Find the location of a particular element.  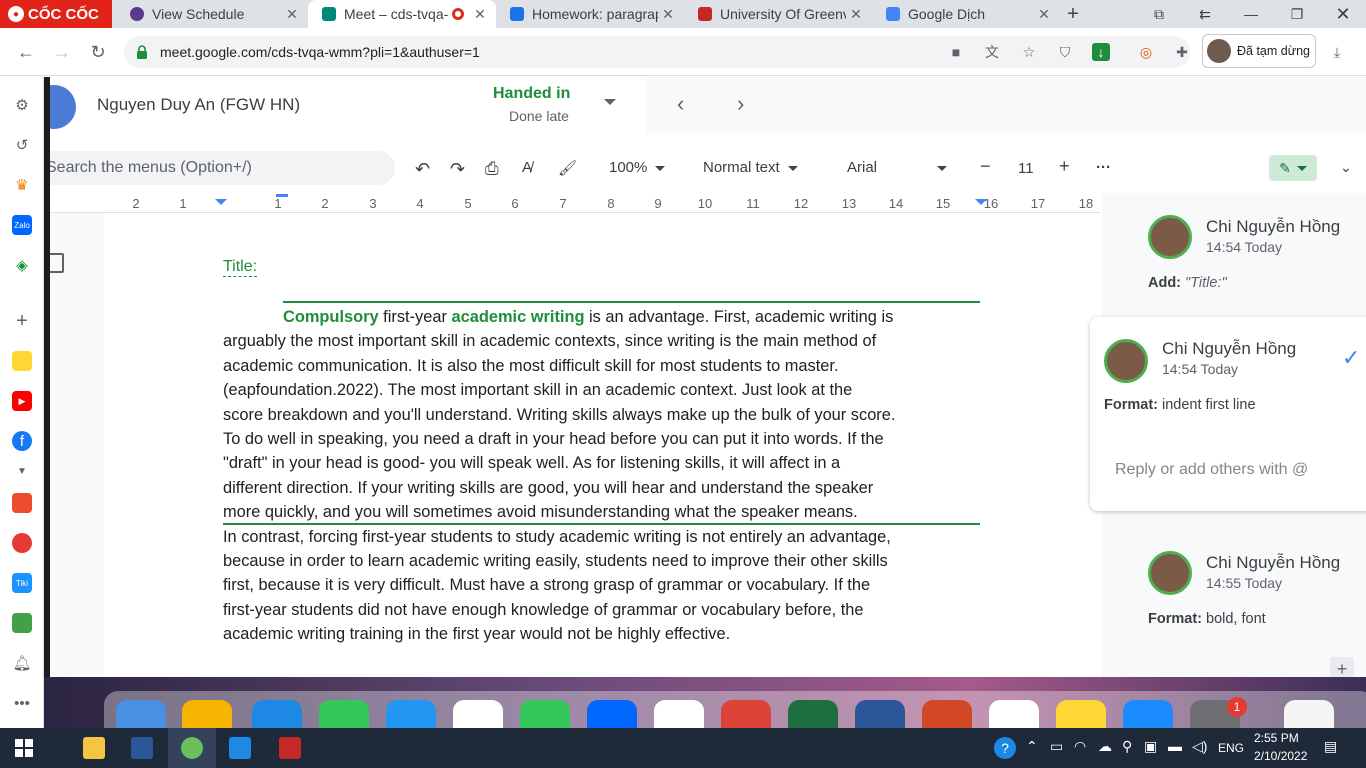

document-title-suggestion: Title: is located at coordinates (240, 267).